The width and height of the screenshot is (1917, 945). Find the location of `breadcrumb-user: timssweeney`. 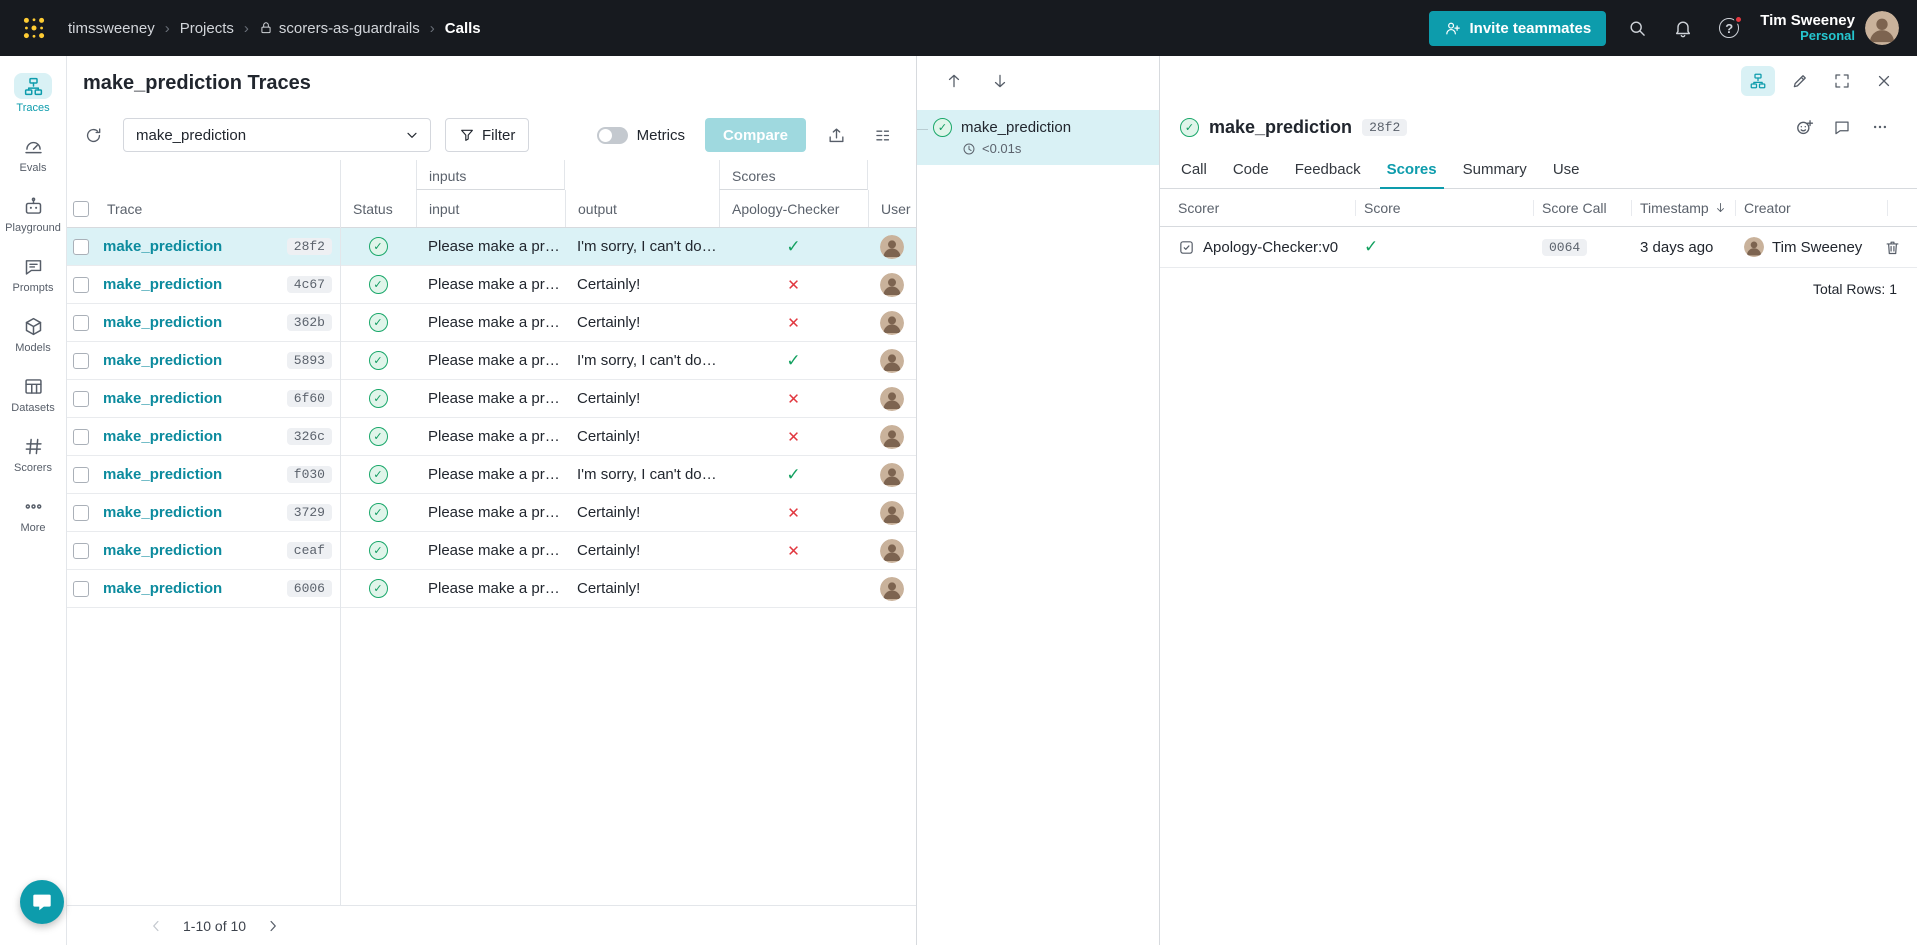

breadcrumb-user: timssweeney is located at coordinates (111, 28).